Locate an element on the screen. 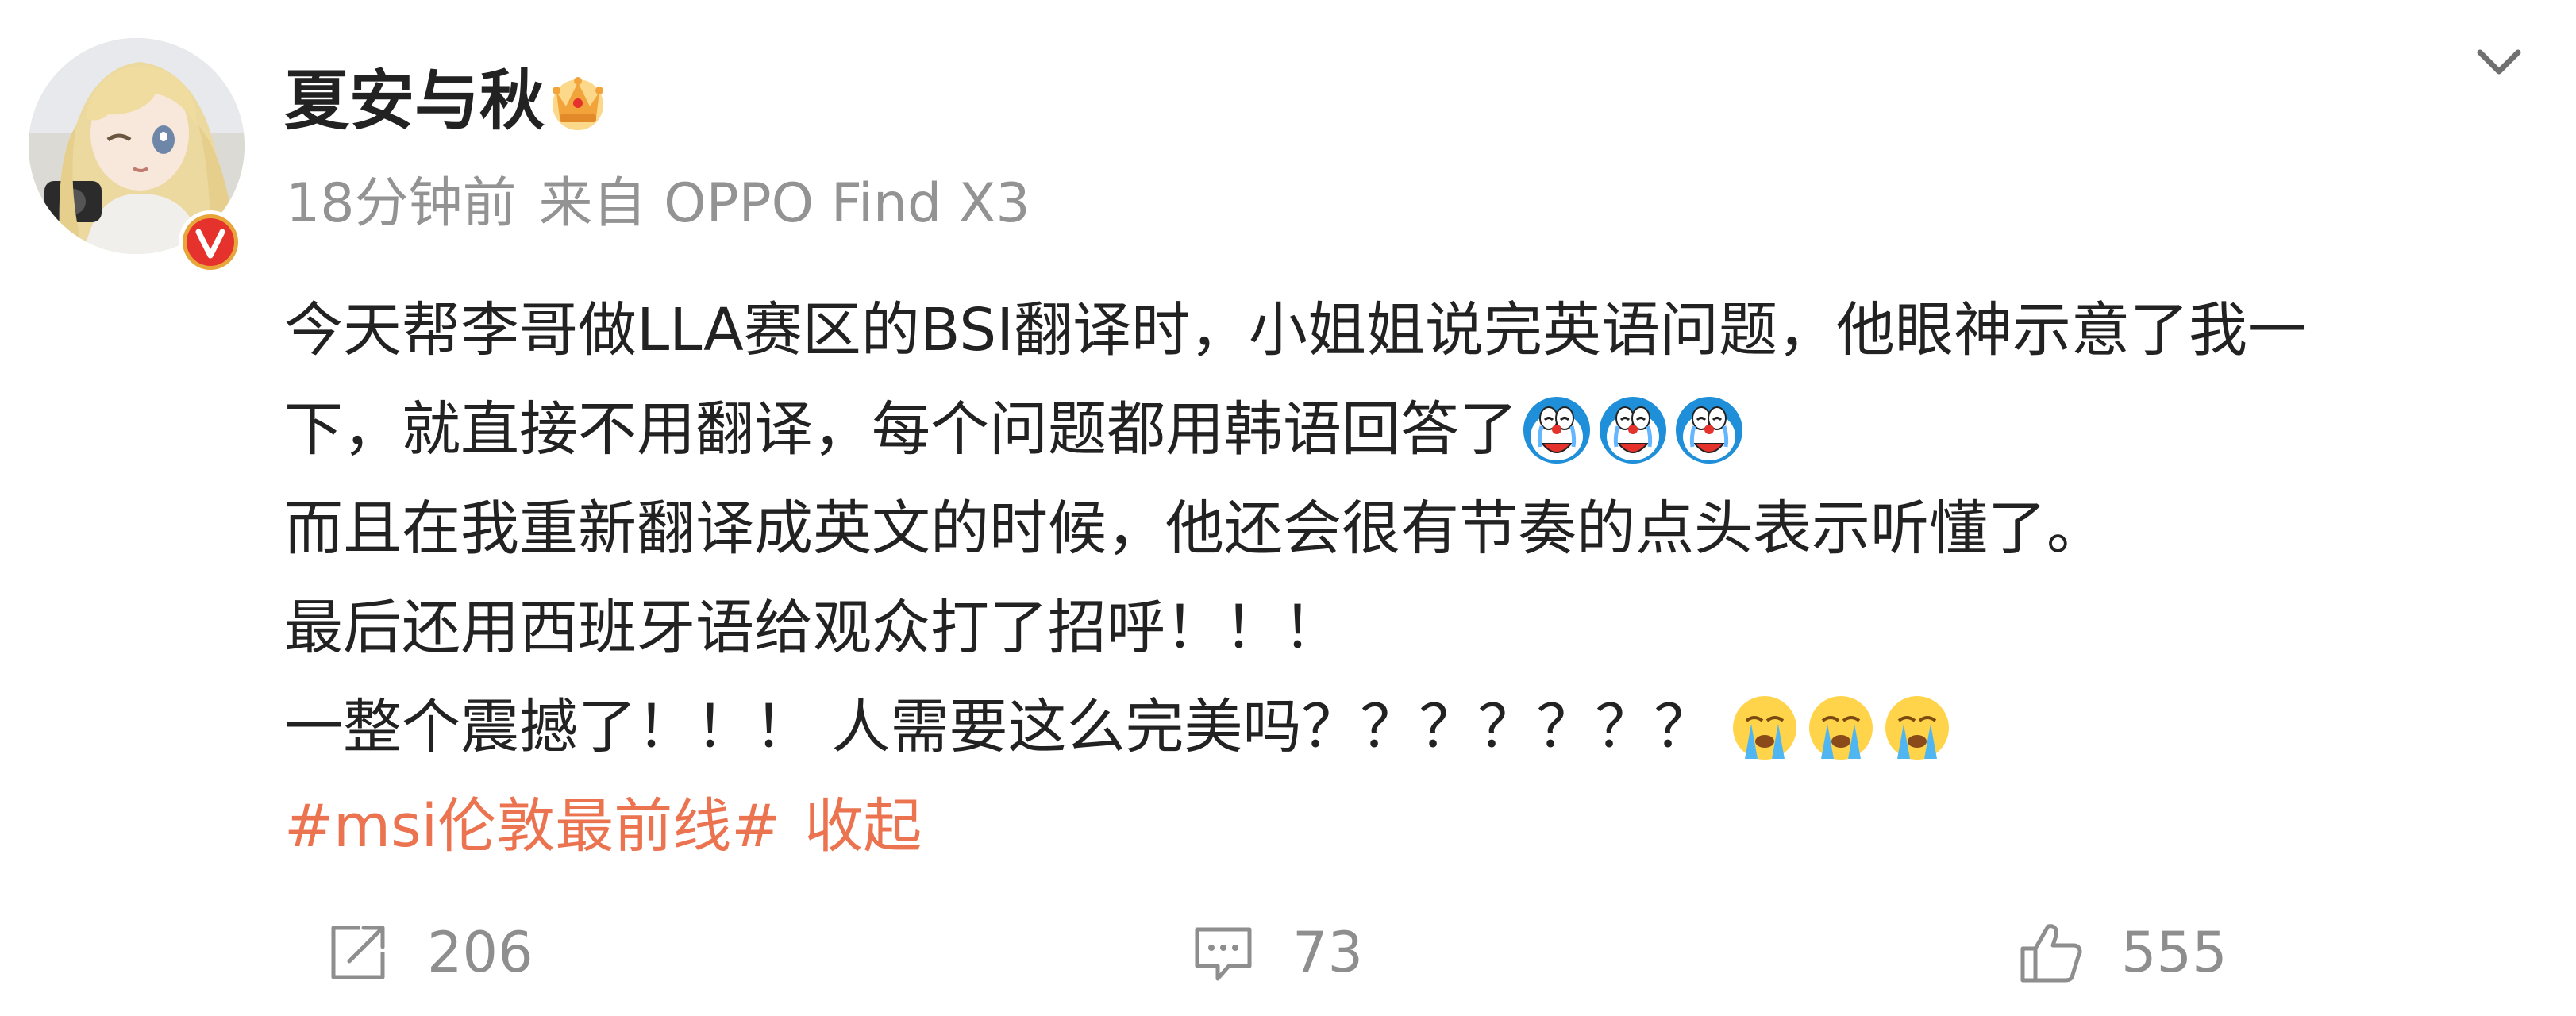  content-line: #msi伦敦最前线# 收起 is located at coordinates (1395, 826).